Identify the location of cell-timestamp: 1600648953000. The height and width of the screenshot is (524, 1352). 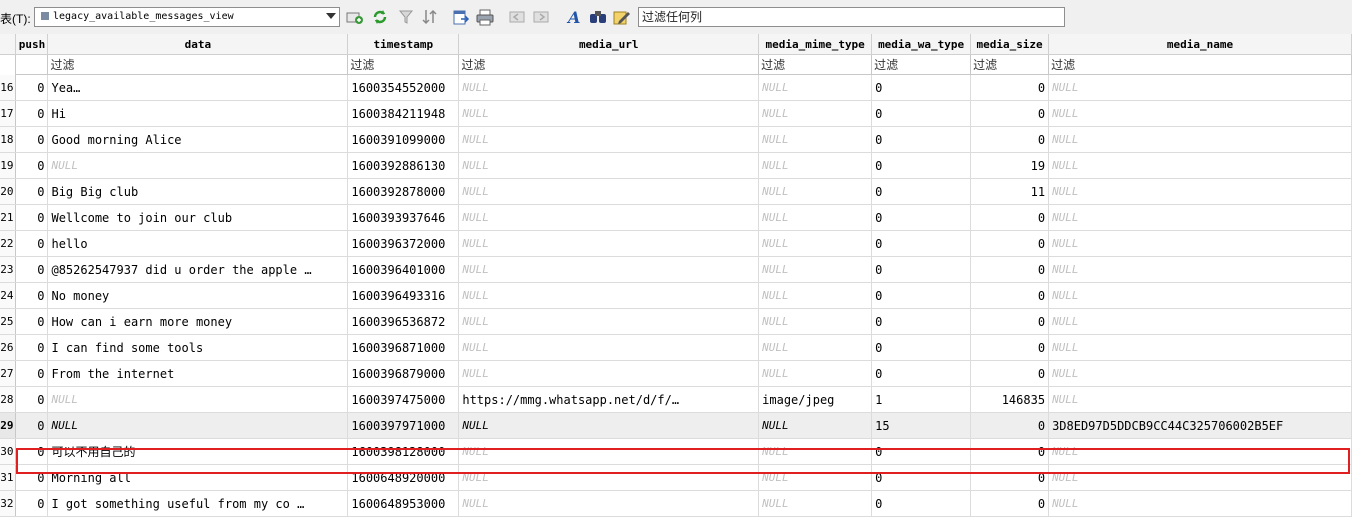
(403, 503).